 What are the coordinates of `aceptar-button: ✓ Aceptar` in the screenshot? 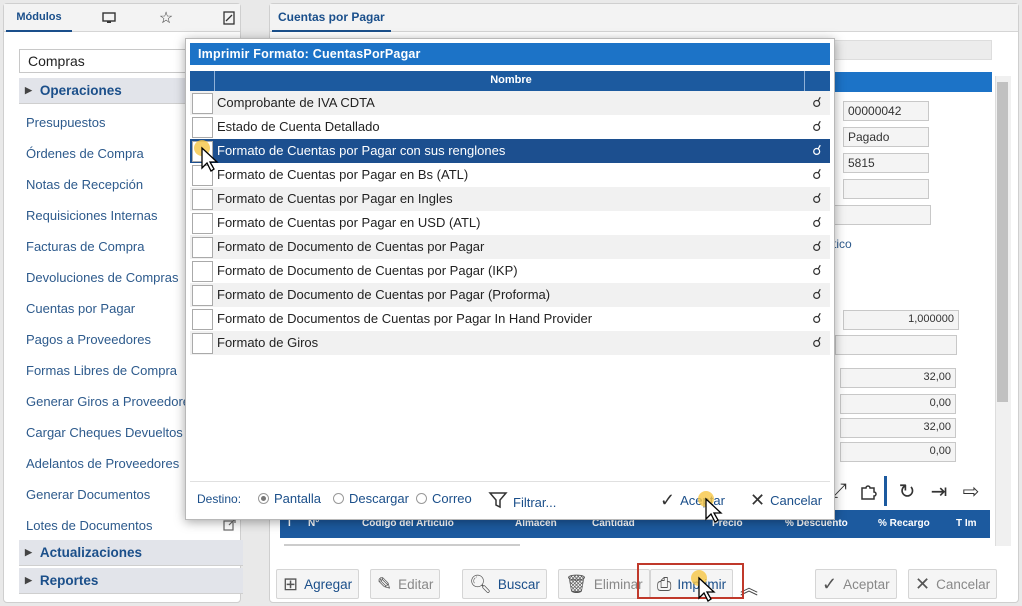 It's located at (856, 584).